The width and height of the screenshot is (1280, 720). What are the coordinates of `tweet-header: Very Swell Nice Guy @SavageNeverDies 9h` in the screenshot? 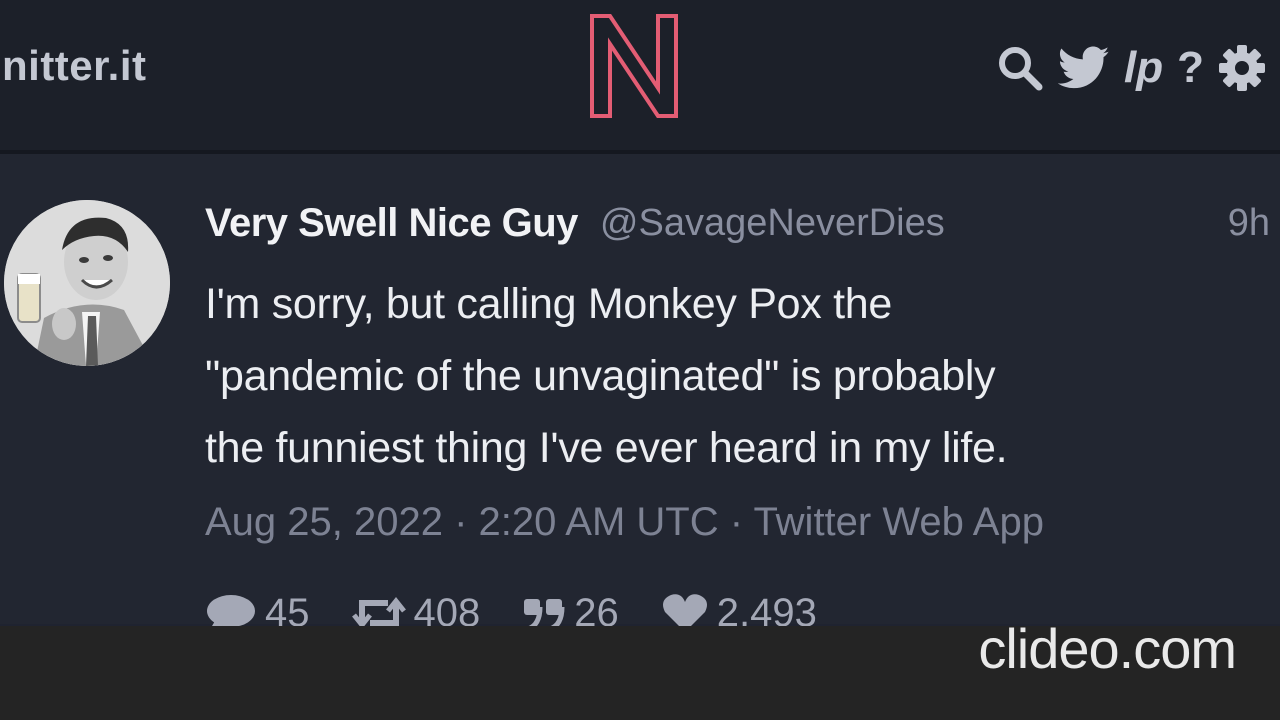 It's located at (737, 223).